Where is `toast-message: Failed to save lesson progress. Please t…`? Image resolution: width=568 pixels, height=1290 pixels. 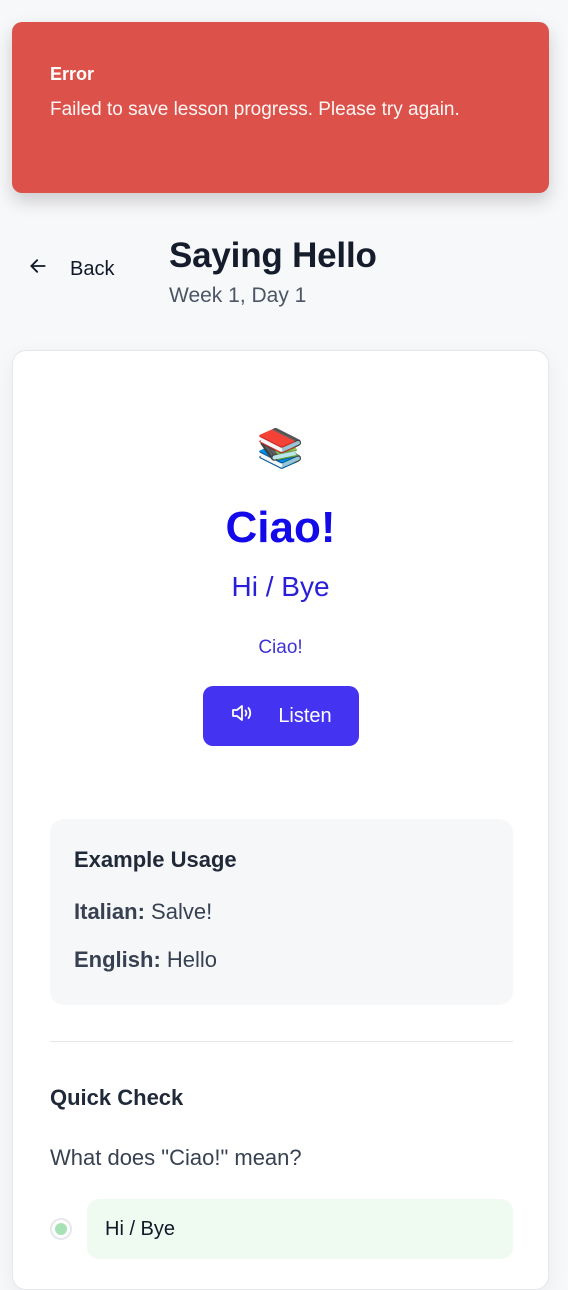 toast-message: Failed to save lesson progress. Please t… is located at coordinates (255, 109).